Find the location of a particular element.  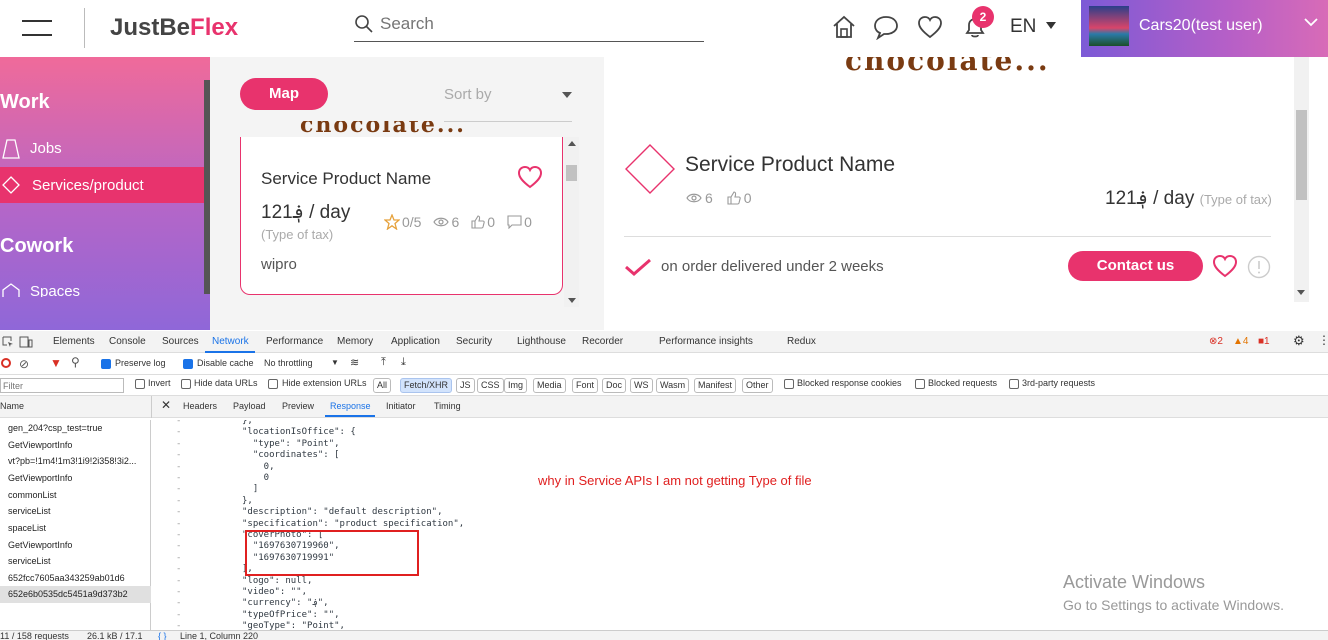

scroll-down-arrow is located at coordinates (1301, 292).